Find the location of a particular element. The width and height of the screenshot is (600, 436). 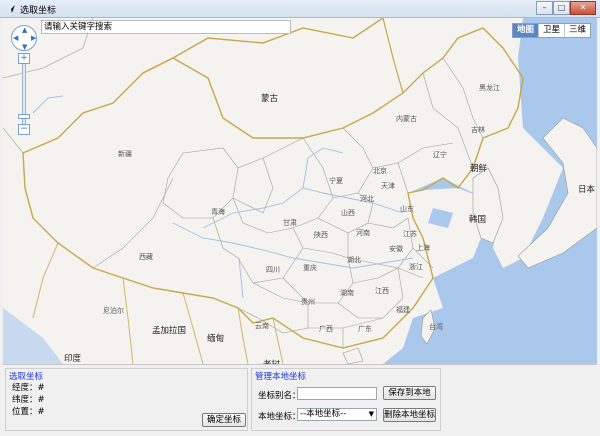

latitude-value: # is located at coordinates (41, 400).